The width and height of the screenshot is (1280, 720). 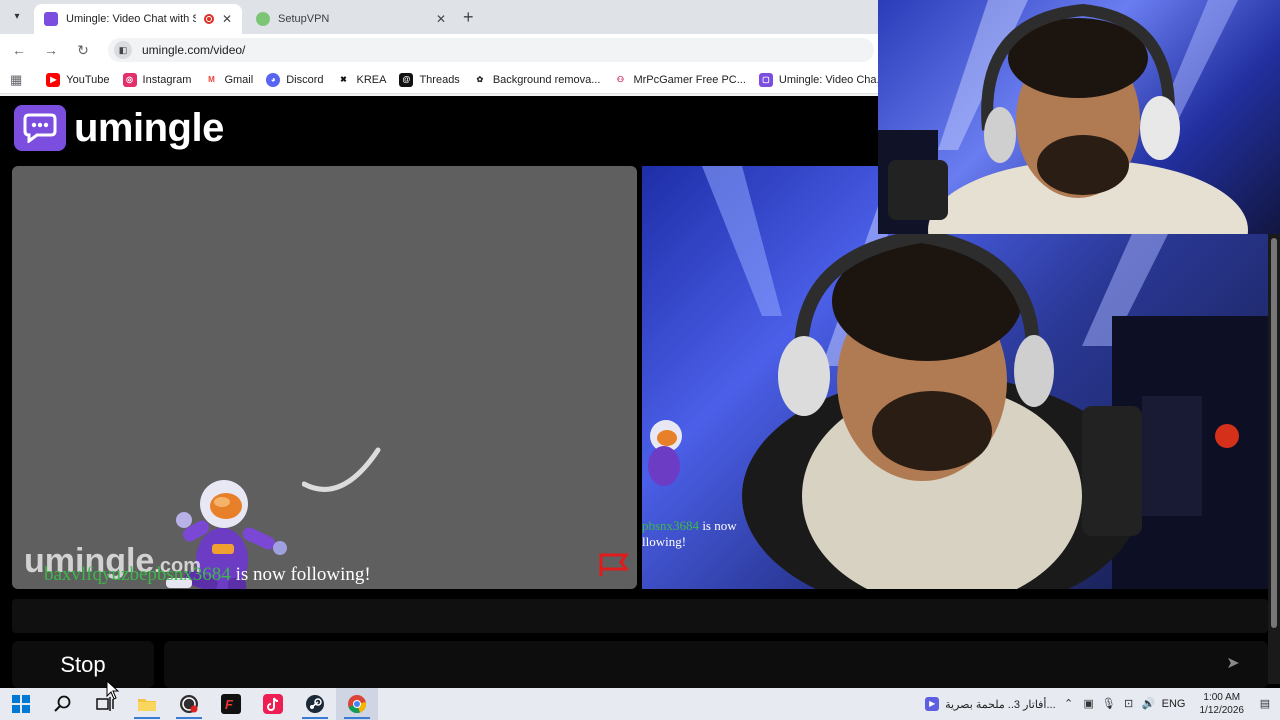 What do you see at coordinates (357, 704) in the screenshot?
I see `chrome-icon` at bounding box center [357, 704].